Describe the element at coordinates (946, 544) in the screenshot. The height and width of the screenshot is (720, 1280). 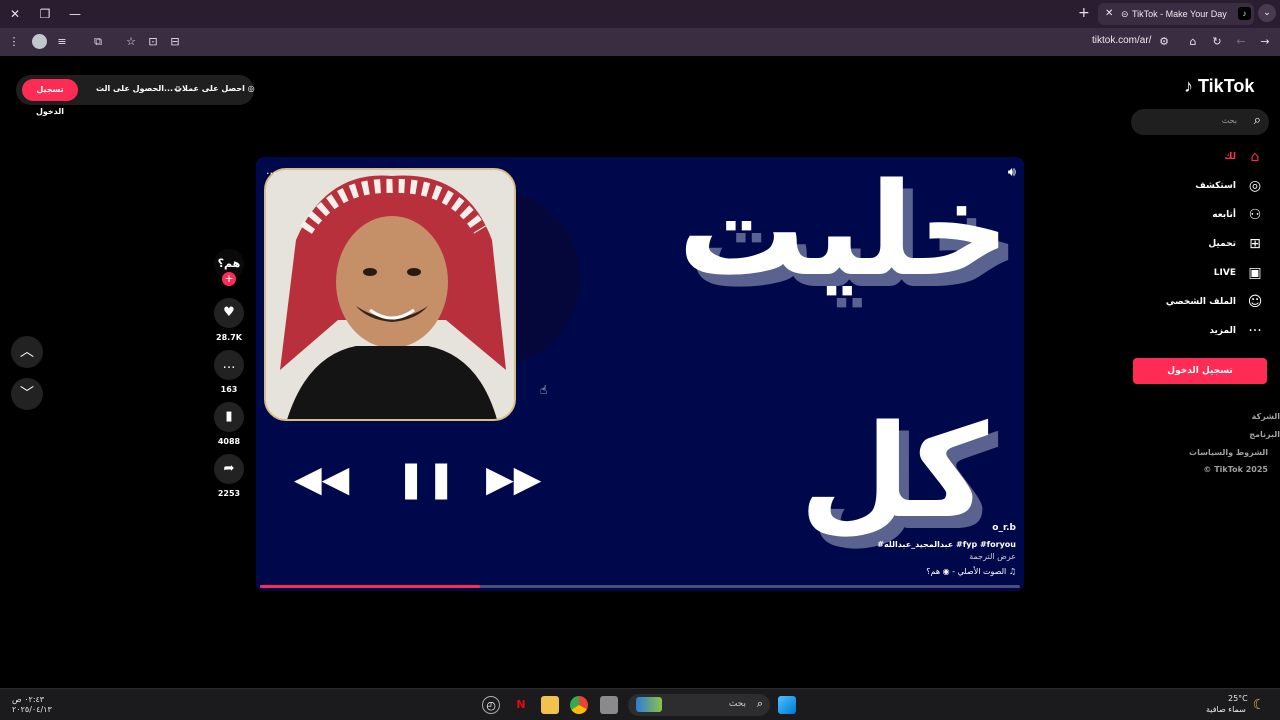
I see `video-caption: #عبدالمجيد_عبدالله #fyp #foryou` at that location.